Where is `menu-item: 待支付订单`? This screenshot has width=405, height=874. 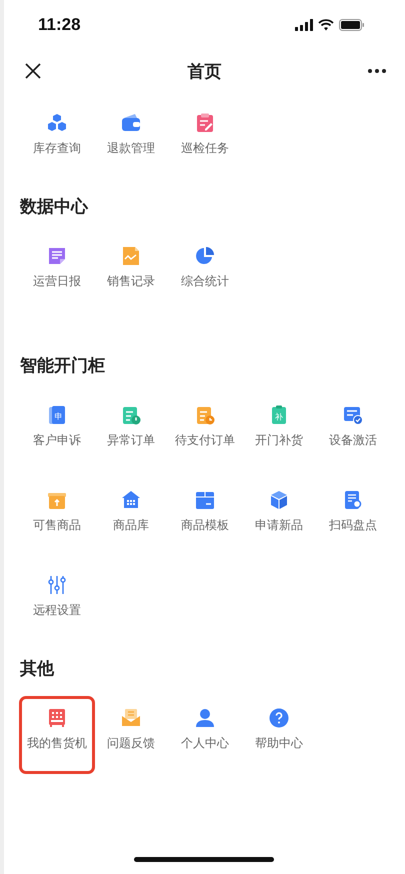
menu-item: 待支付订单 is located at coordinates (205, 432).